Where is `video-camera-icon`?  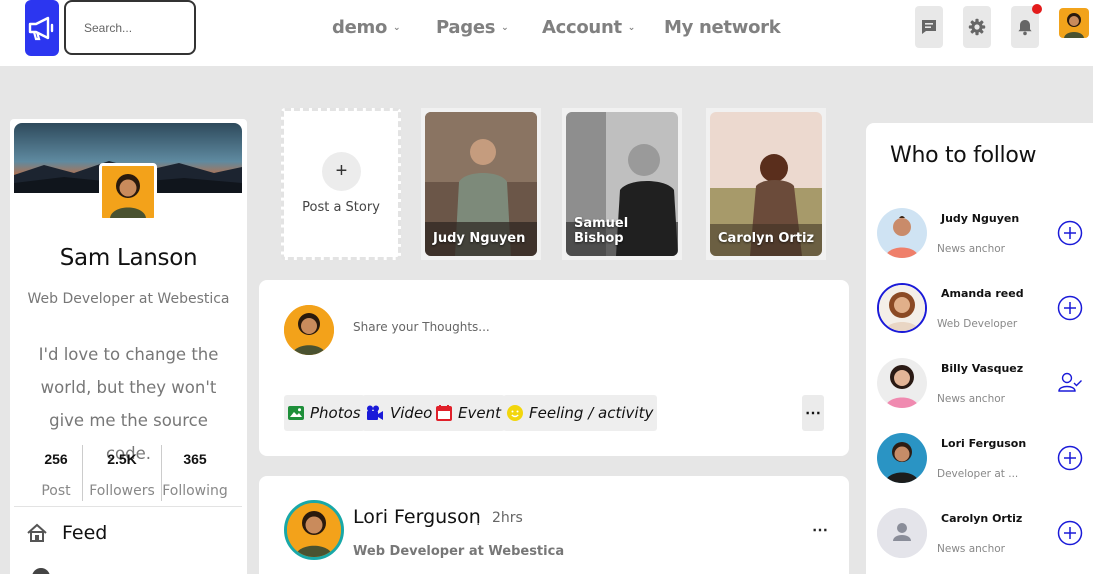 video-camera-icon is located at coordinates (375, 412).